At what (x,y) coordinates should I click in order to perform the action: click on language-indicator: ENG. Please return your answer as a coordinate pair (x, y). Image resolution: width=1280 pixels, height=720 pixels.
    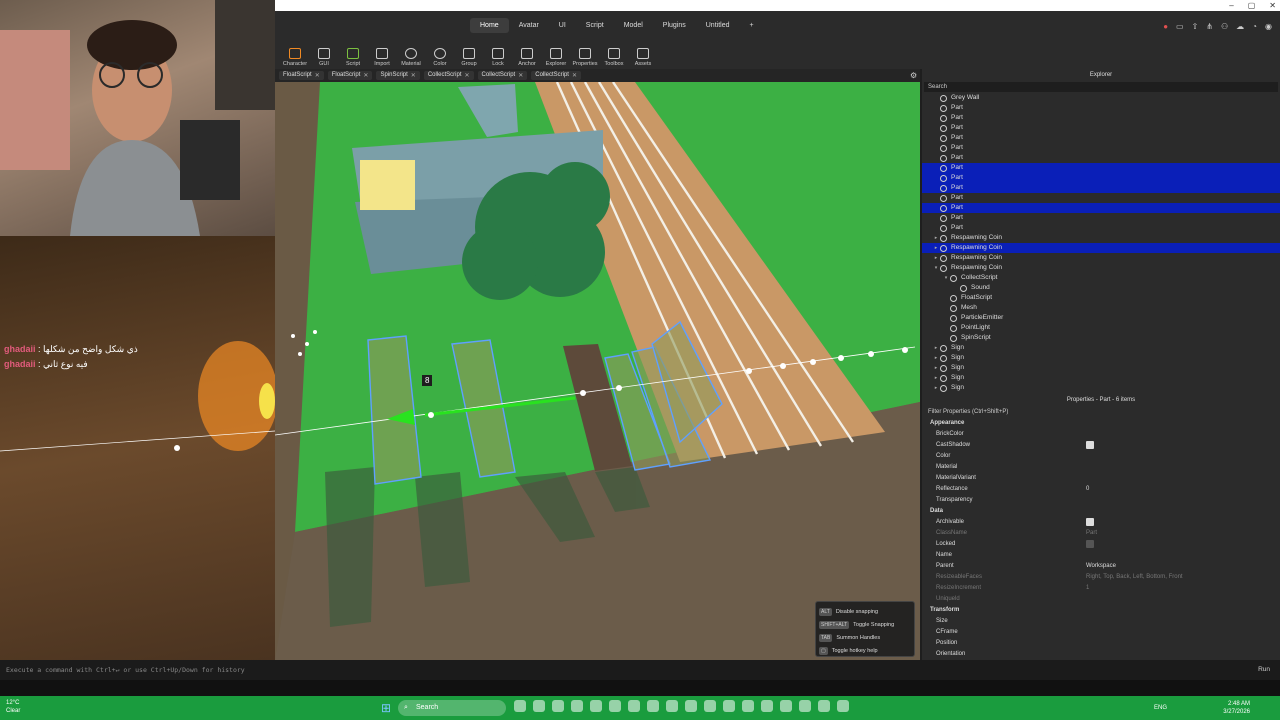
    Looking at the image, I should click on (1160, 708).